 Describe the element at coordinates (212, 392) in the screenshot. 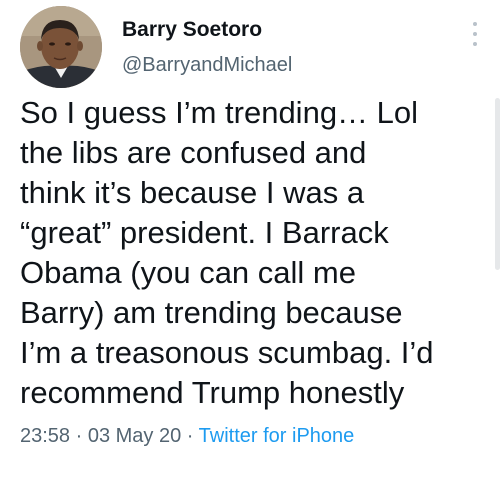

I see `tweet-line: recommend Trump honestly` at that location.